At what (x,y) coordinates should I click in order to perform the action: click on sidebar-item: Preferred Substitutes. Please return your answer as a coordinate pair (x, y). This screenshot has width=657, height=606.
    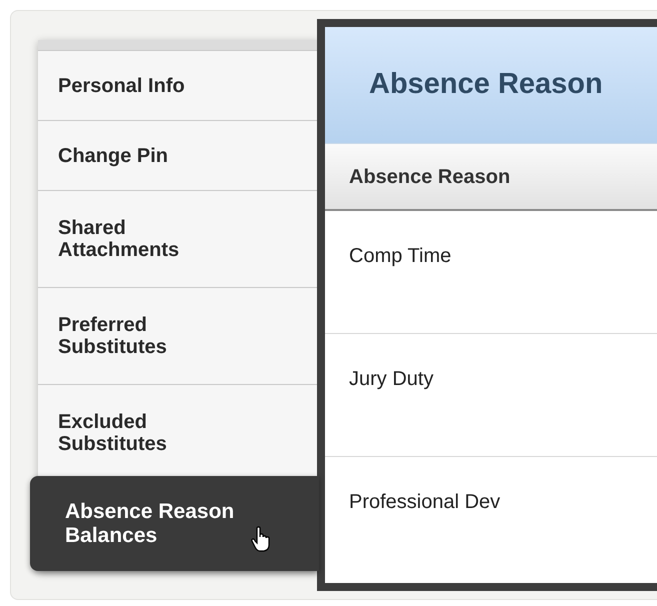
    Looking at the image, I should click on (178, 335).